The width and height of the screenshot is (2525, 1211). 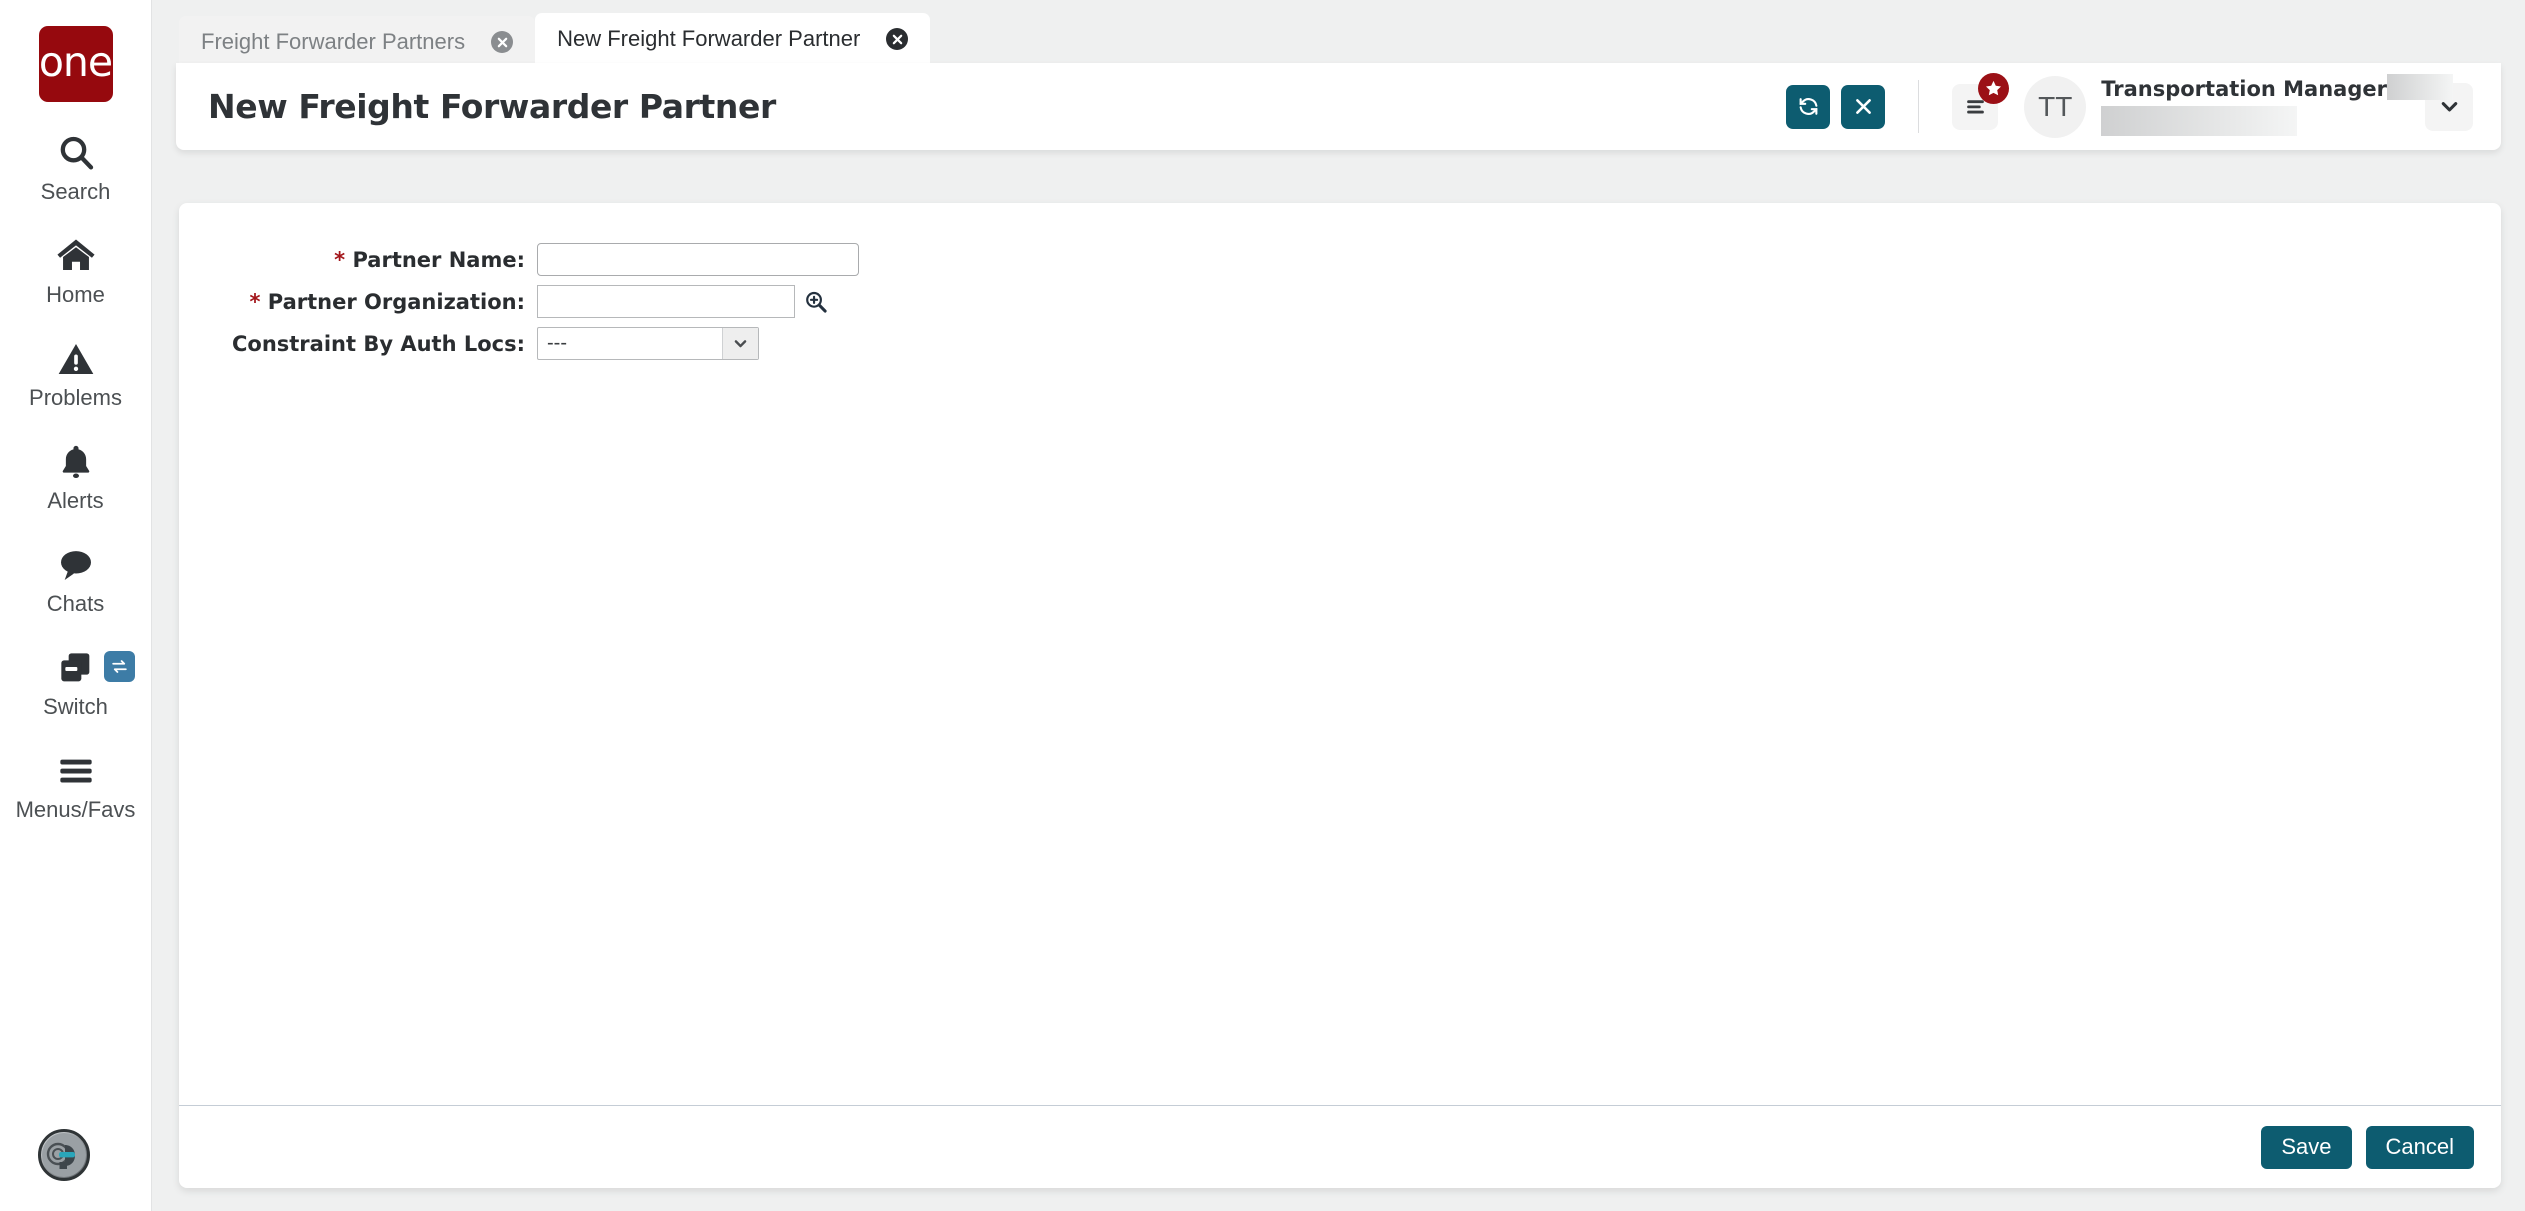 I want to click on refresh-button, so click(x=1808, y=106).